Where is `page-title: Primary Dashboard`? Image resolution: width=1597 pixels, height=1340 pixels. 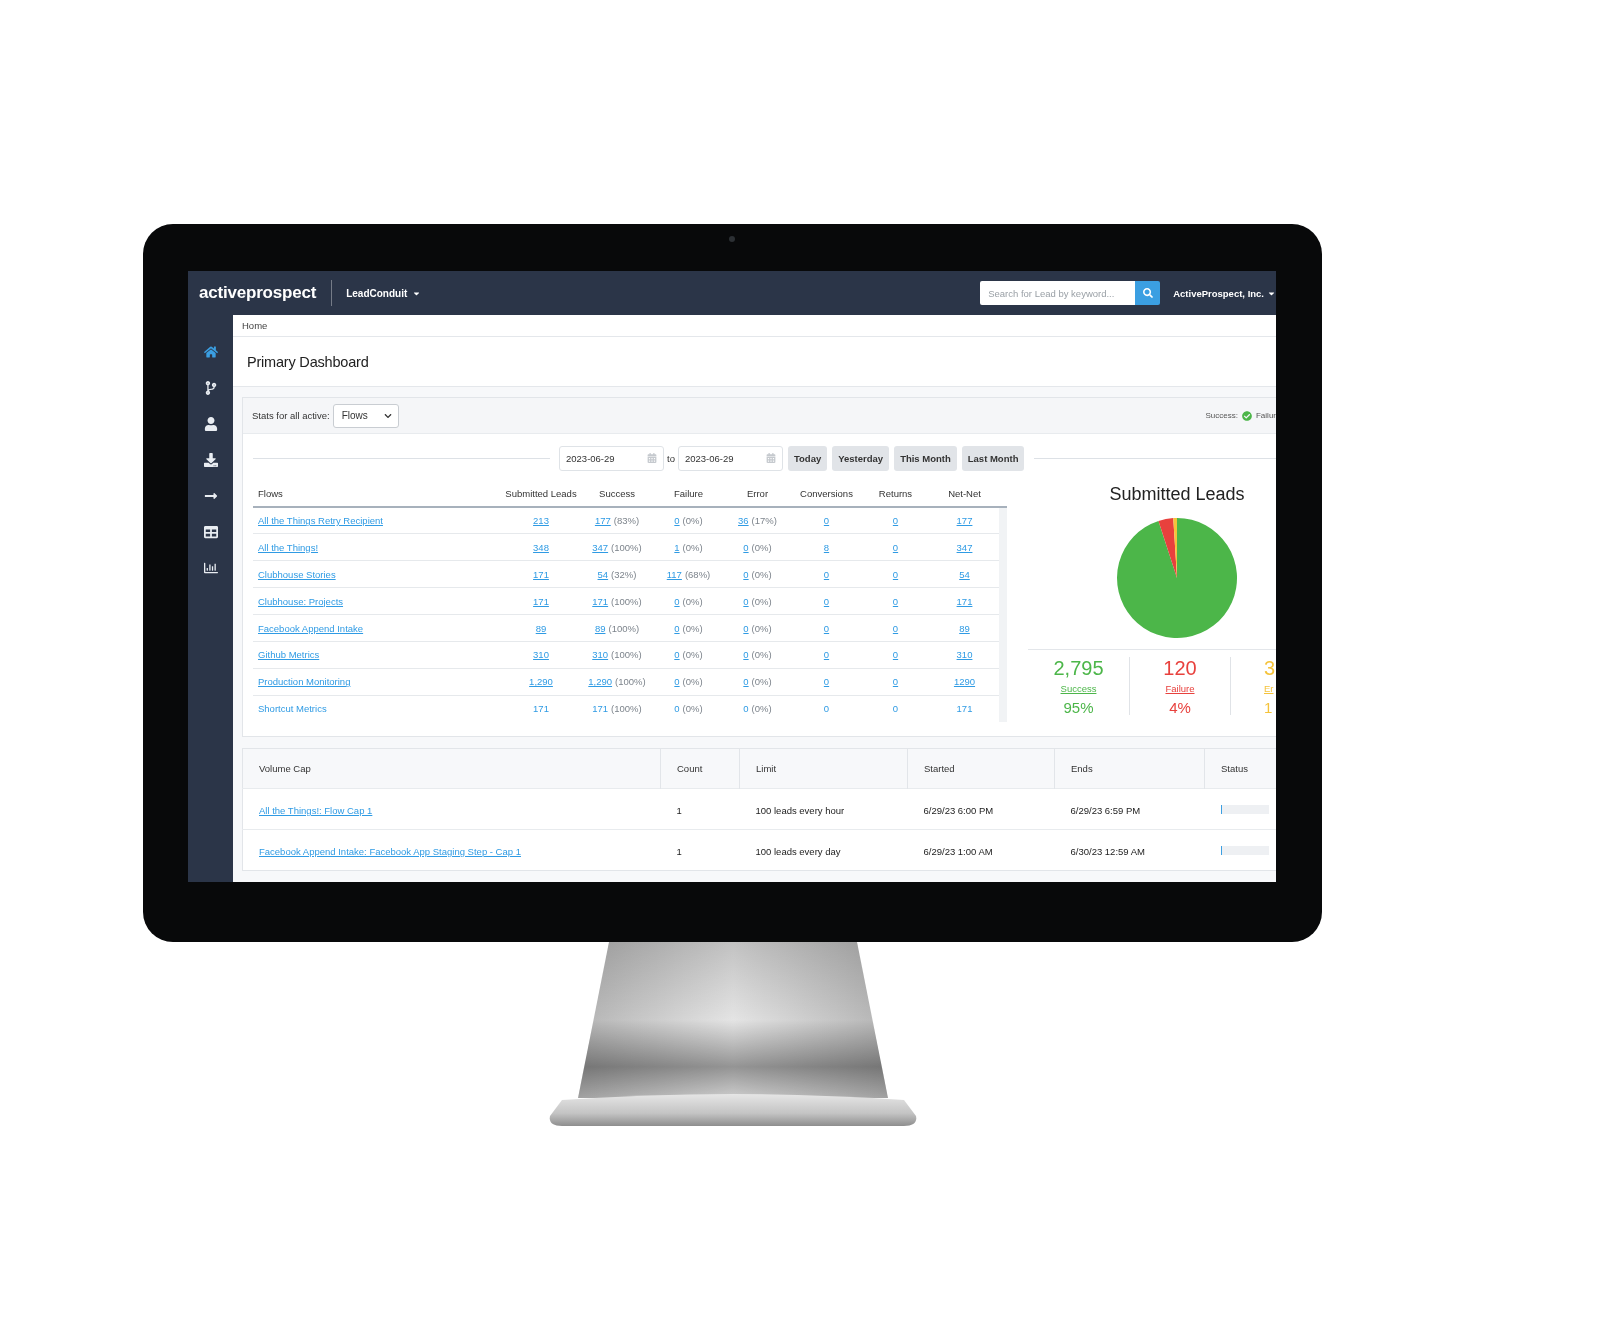 page-title: Primary Dashboard is located at coordinates (308, 361).